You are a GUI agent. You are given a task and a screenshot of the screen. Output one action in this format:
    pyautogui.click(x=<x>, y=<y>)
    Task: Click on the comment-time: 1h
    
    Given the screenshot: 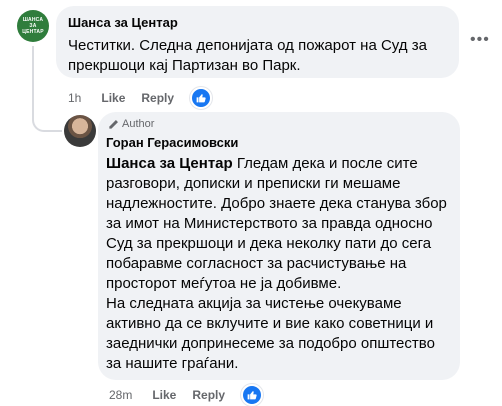 What is the action you would take?
    pyautogui.click(x=74, y=98)
    